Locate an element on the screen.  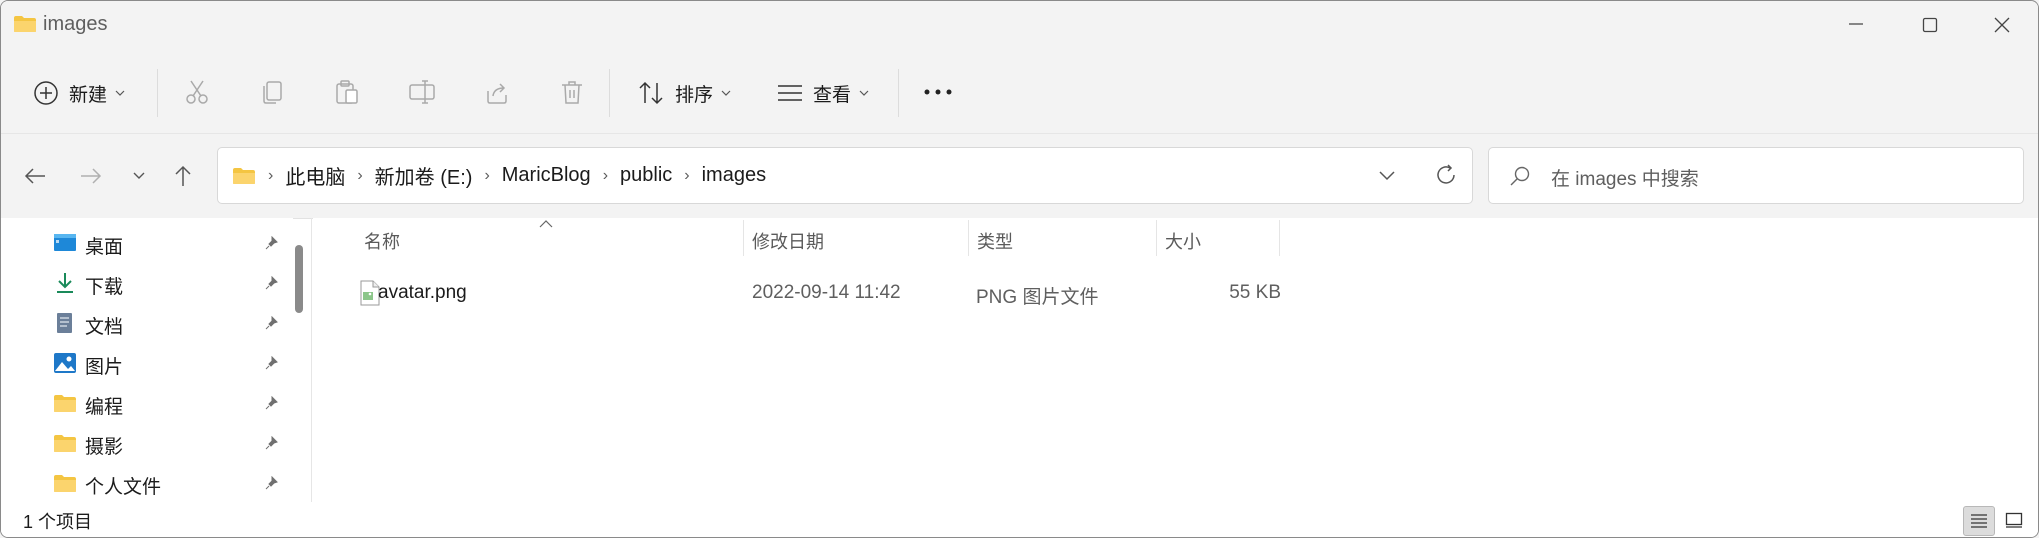
pictures-icon is located at coordinates (65, 363).